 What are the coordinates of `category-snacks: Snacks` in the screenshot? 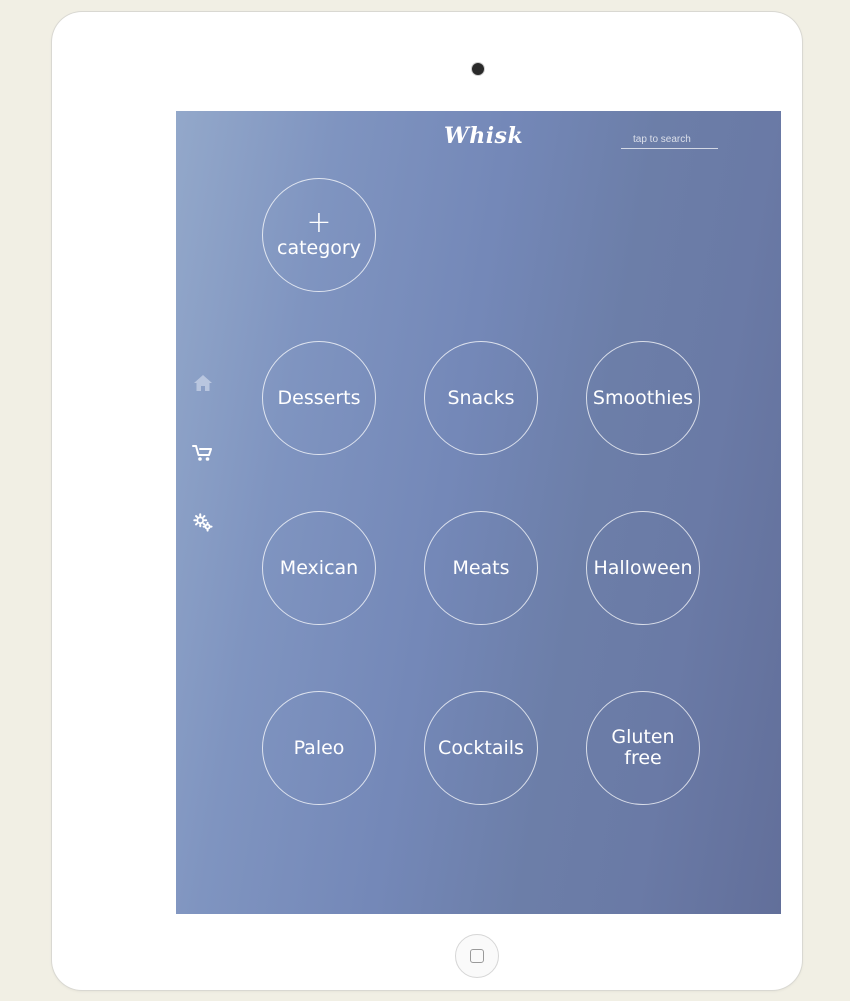 It's located at (481, 398).